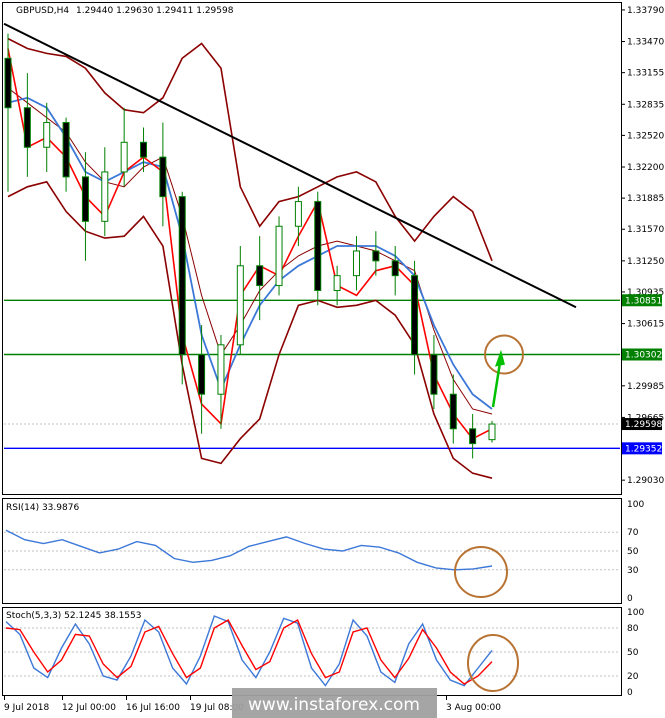  I want to click on stoch-title: Stoch(5,3,3) 52.1245 38.1553, so click(73, 616).